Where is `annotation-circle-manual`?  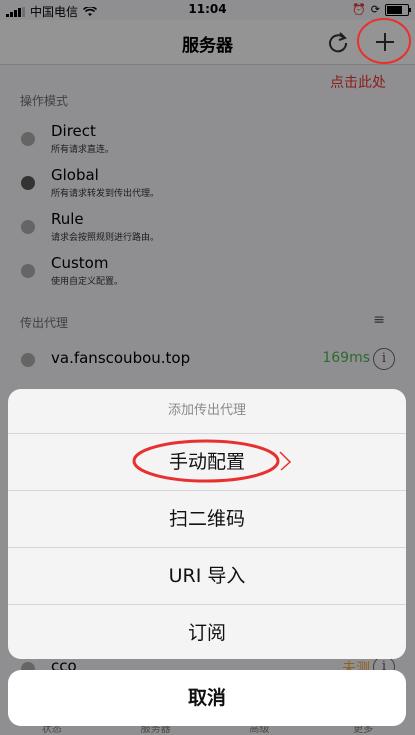
annotation-circle-manual is located at coordinates (206, 461).